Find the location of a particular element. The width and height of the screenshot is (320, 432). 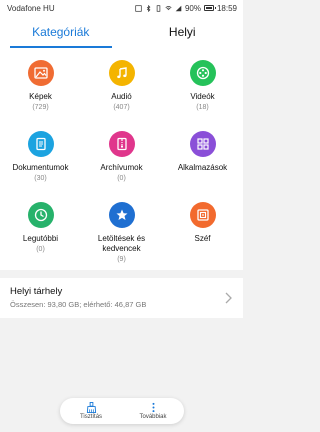

more-button: Továbbiak is located at coordinates (153, 411).